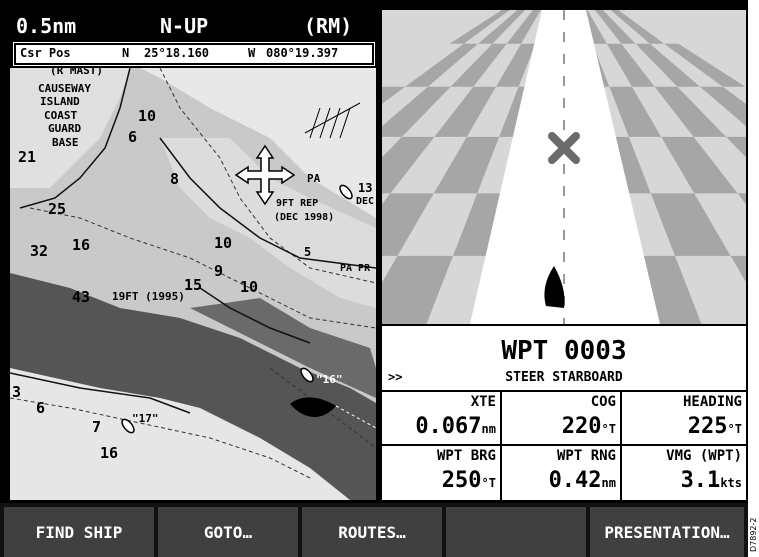 Image resolution: width=759 pixels, height=557 pixels. What do you see at coordinates (174, 179) in the screenshot?
I see `sounding: 8` at bounding box center [174, 179].